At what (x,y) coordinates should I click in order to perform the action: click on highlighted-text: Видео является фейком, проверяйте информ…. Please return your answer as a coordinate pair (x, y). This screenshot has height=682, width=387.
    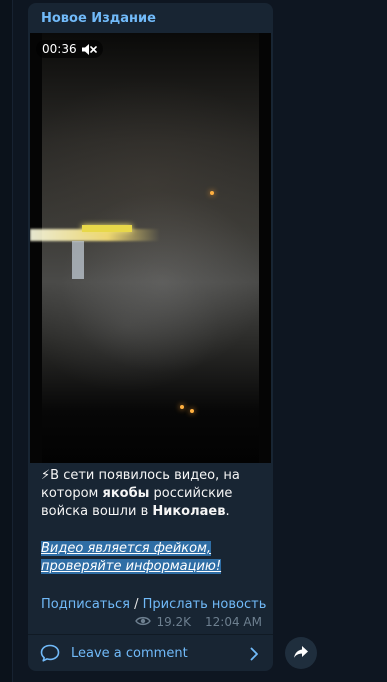
    Looking at the image, I should click on (131, 557).